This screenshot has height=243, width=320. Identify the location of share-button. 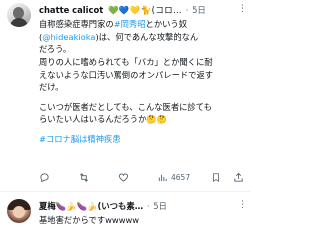
(238, 177).